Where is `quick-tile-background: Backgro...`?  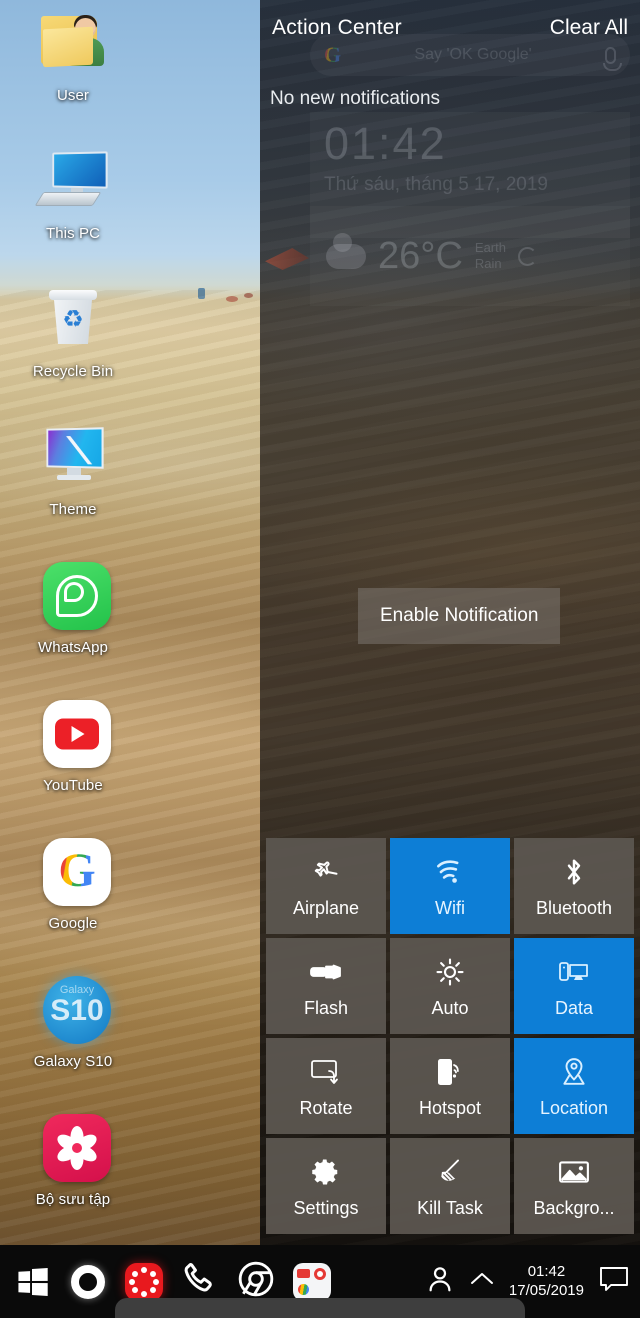
quick-tile-background: Backgro... is located at coordinates (574, 1186).